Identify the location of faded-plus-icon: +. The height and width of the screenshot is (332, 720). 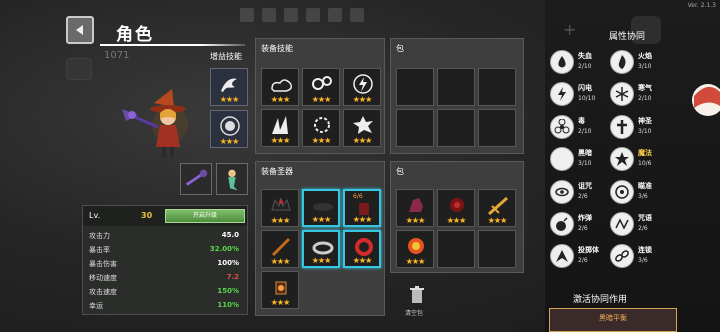
(570, 29).